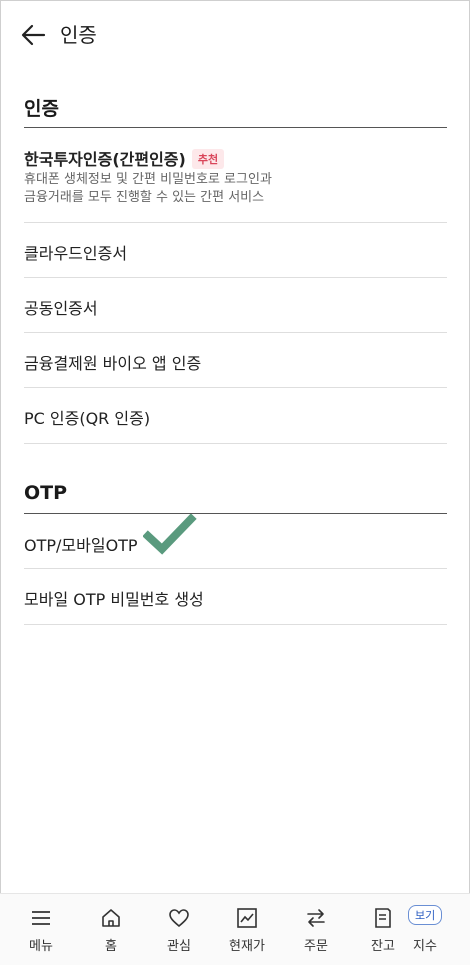 This screenshot has height=965, width=470. What do you see at coordinates (61, 308) in the screenshot?
I see `item-label: 공동인증서` at bounding box center [61, 308].